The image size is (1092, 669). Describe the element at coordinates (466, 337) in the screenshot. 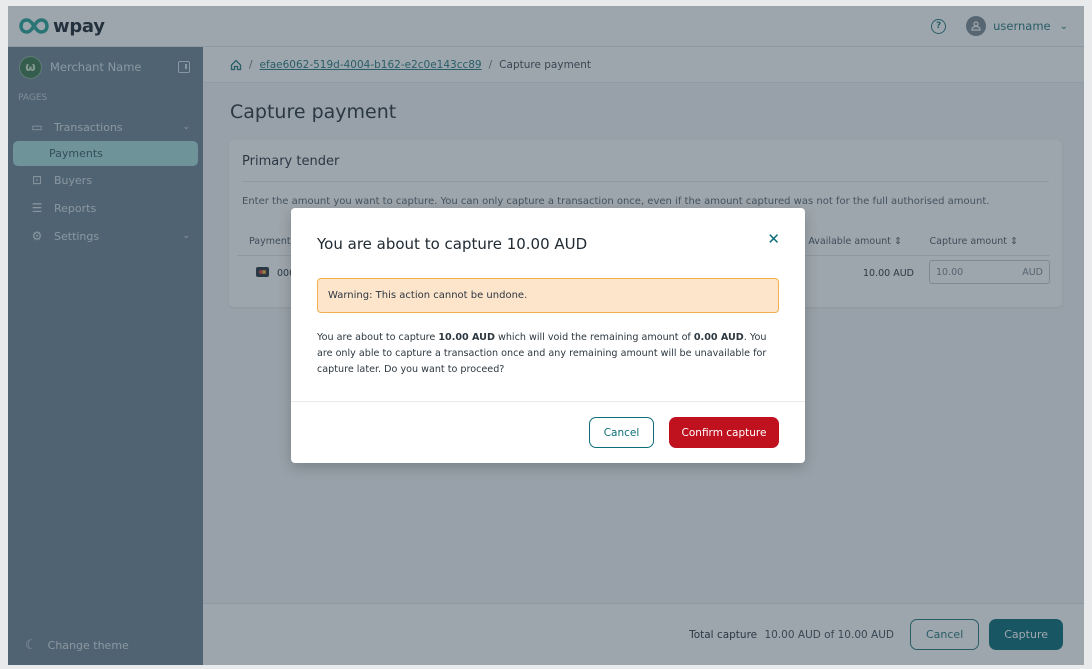

I see `body-capture-amount: 10.00 AUD` at that location.